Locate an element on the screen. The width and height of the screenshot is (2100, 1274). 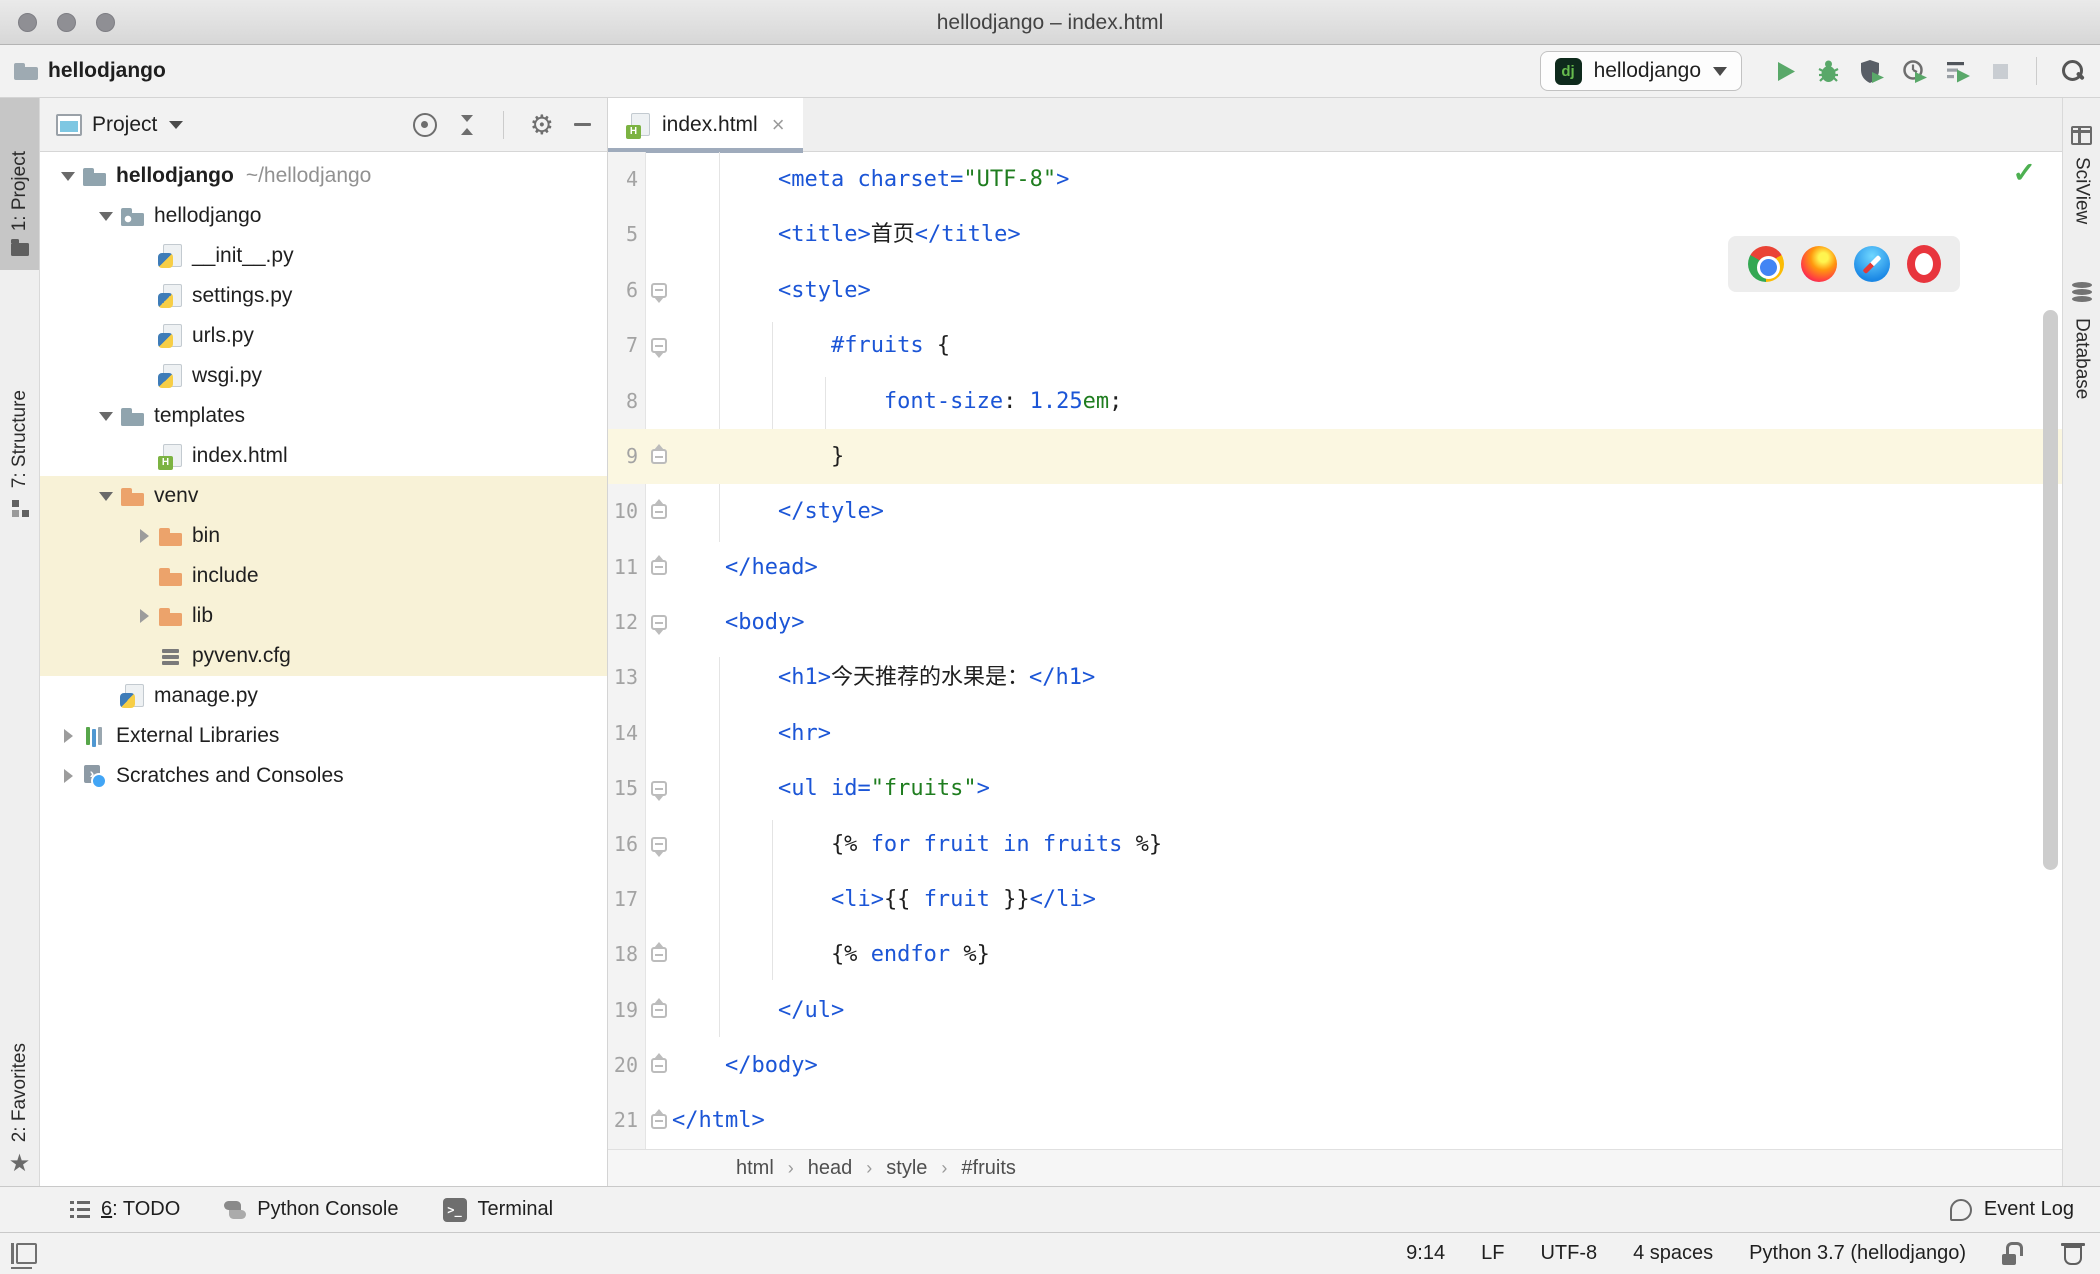
editor-scrollbar is located at coordinates (2050, 590).